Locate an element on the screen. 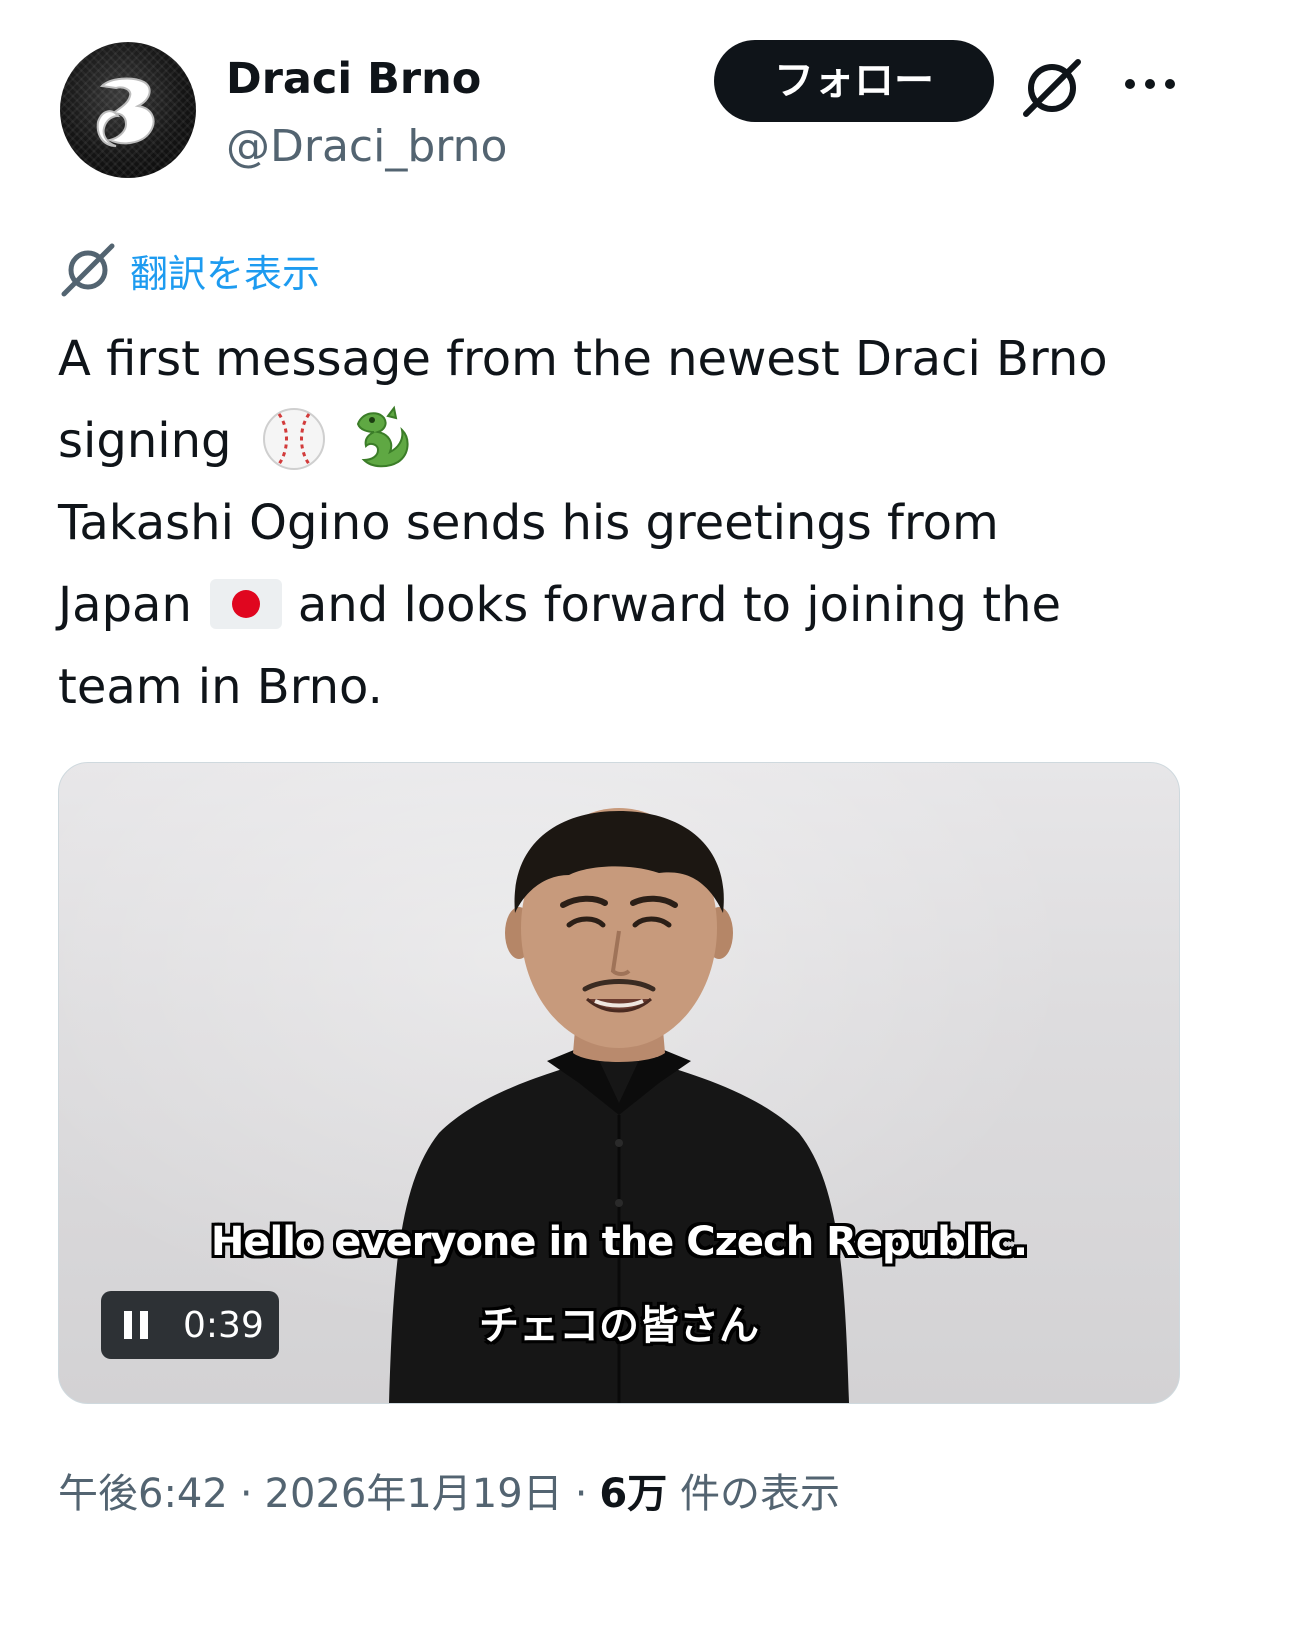 The width and height of the screenshot is (1300, 1648). user-handle: @Draci_brno is located at coordinates (366, 147).